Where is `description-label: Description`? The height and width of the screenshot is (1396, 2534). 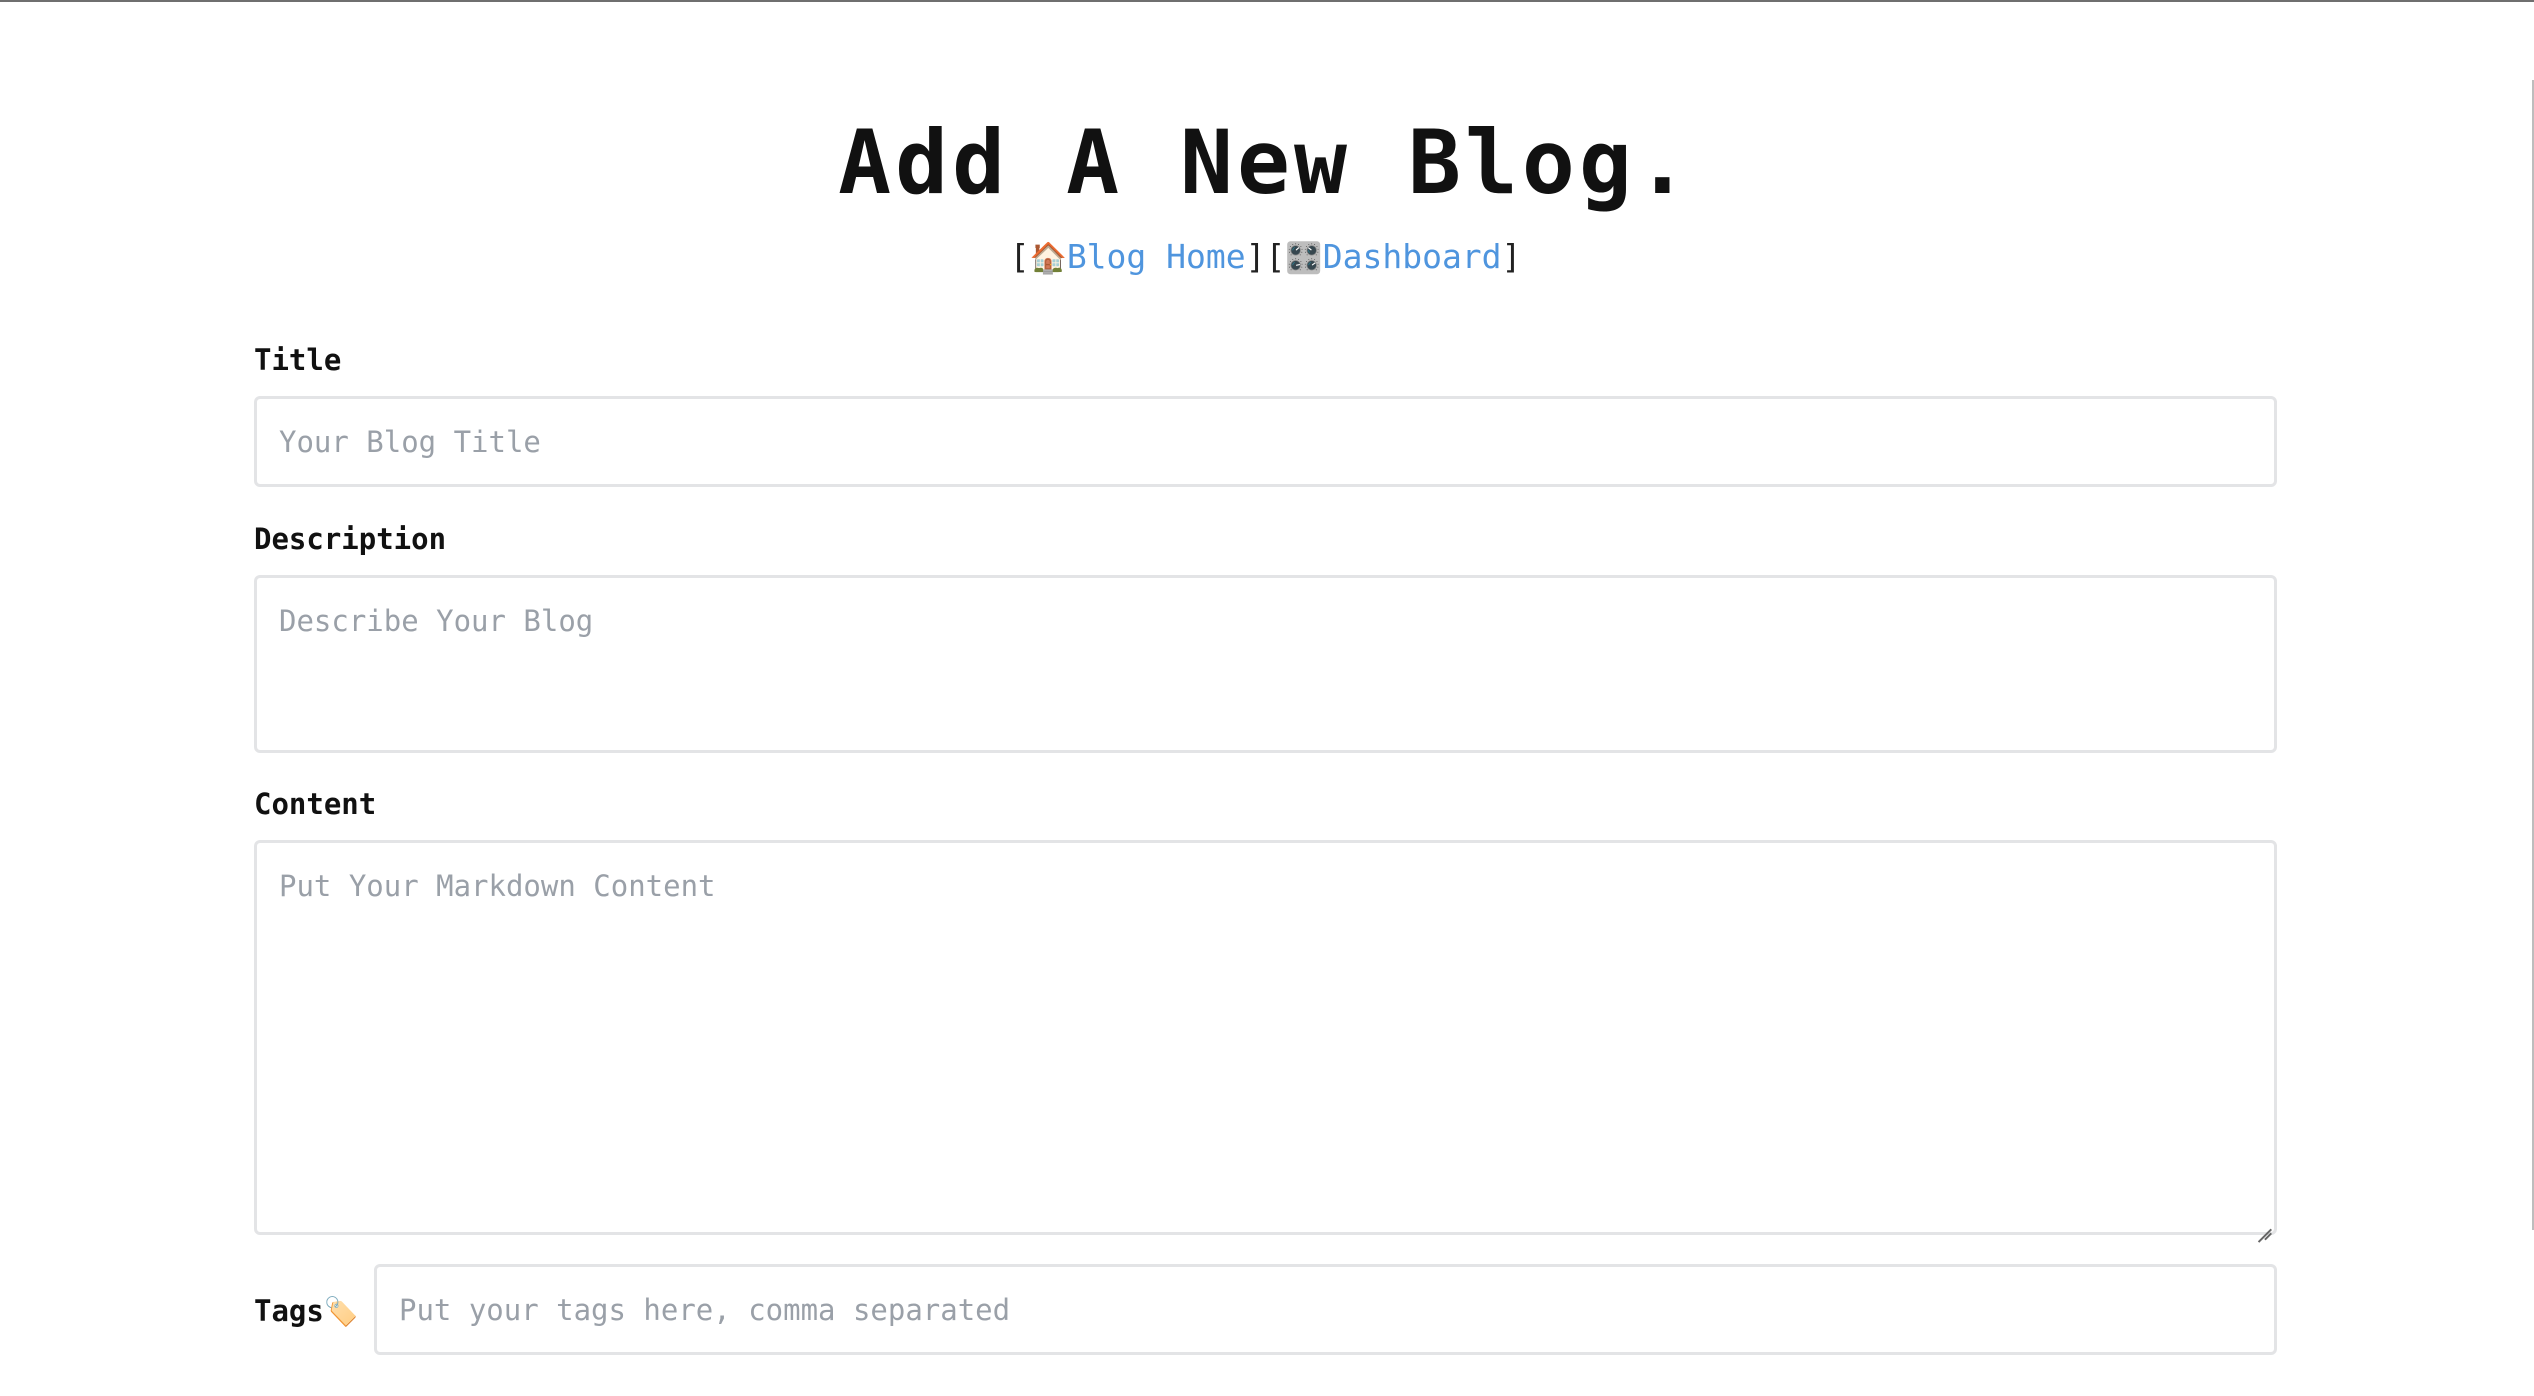 description-label: Description is located at coordinates (350, 539).